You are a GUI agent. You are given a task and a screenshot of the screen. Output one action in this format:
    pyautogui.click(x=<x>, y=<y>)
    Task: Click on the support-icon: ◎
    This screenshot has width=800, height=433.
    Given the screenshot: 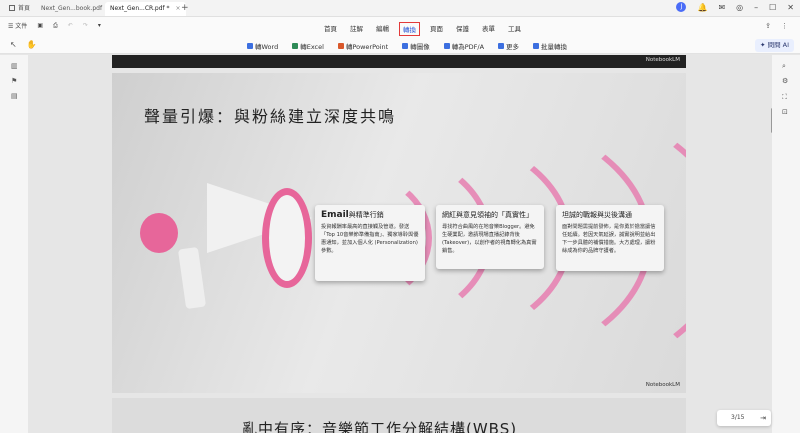 What is the action you would take?
    pyautogui.click(x=739, y=8)
    